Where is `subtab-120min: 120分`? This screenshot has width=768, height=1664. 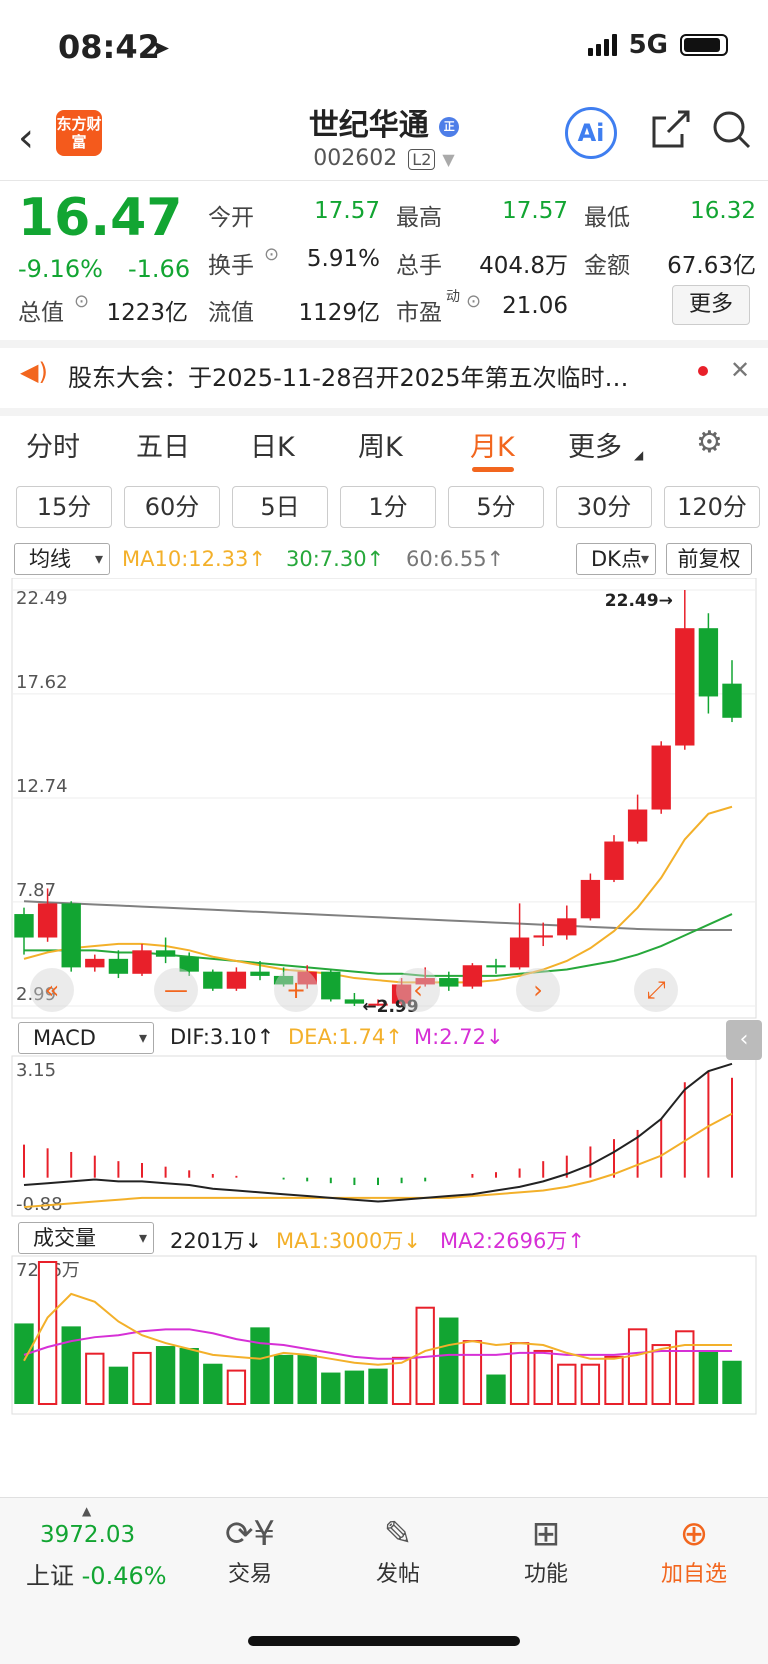 subtab-120min: 120分 is located at coordinates (712, 507).